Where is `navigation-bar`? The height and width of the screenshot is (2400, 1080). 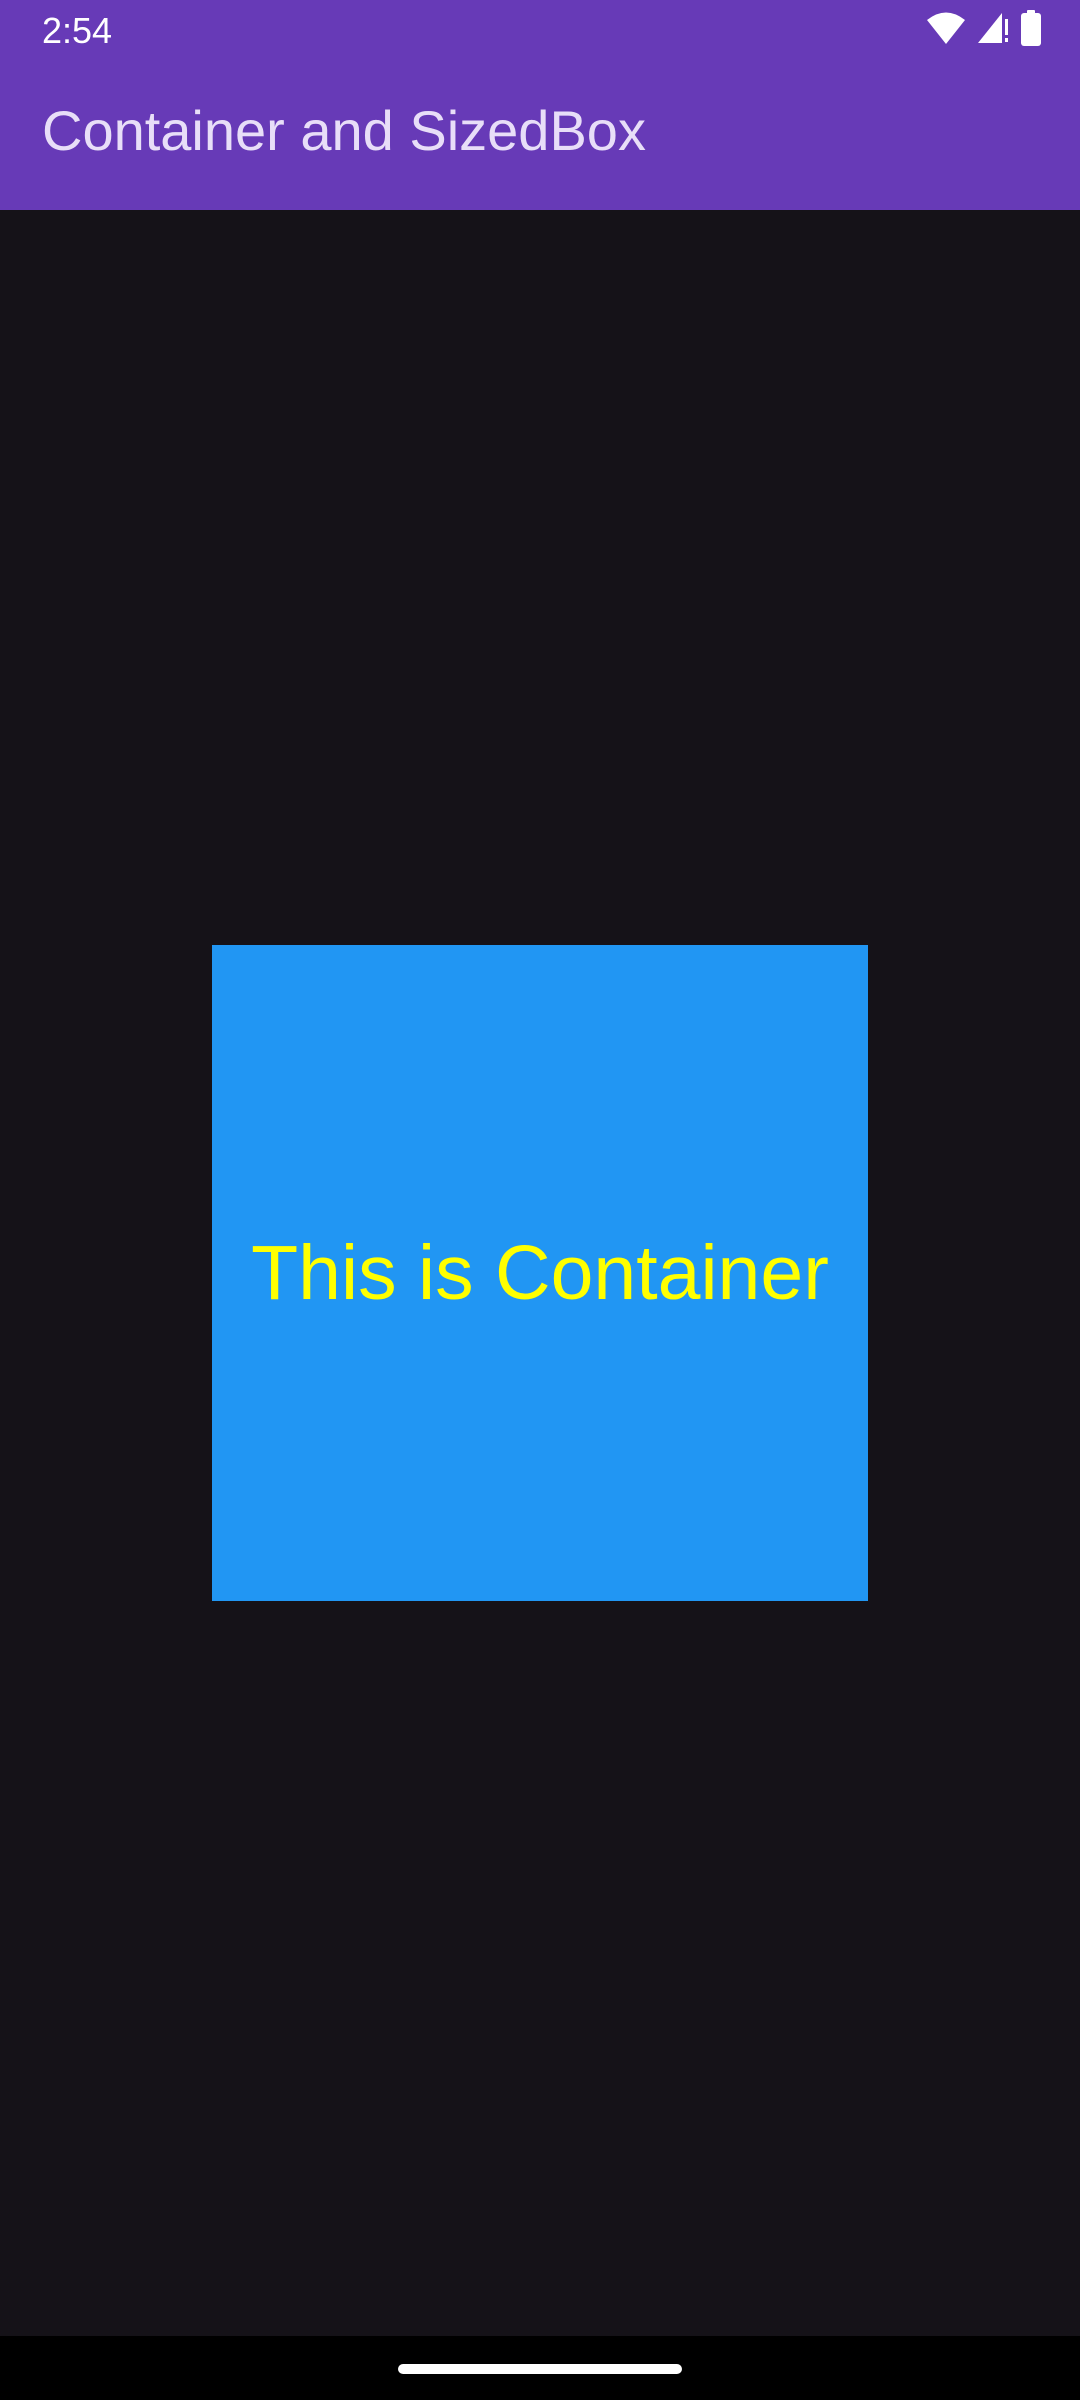 navigation-bar is located at coordinates (540, 2368).